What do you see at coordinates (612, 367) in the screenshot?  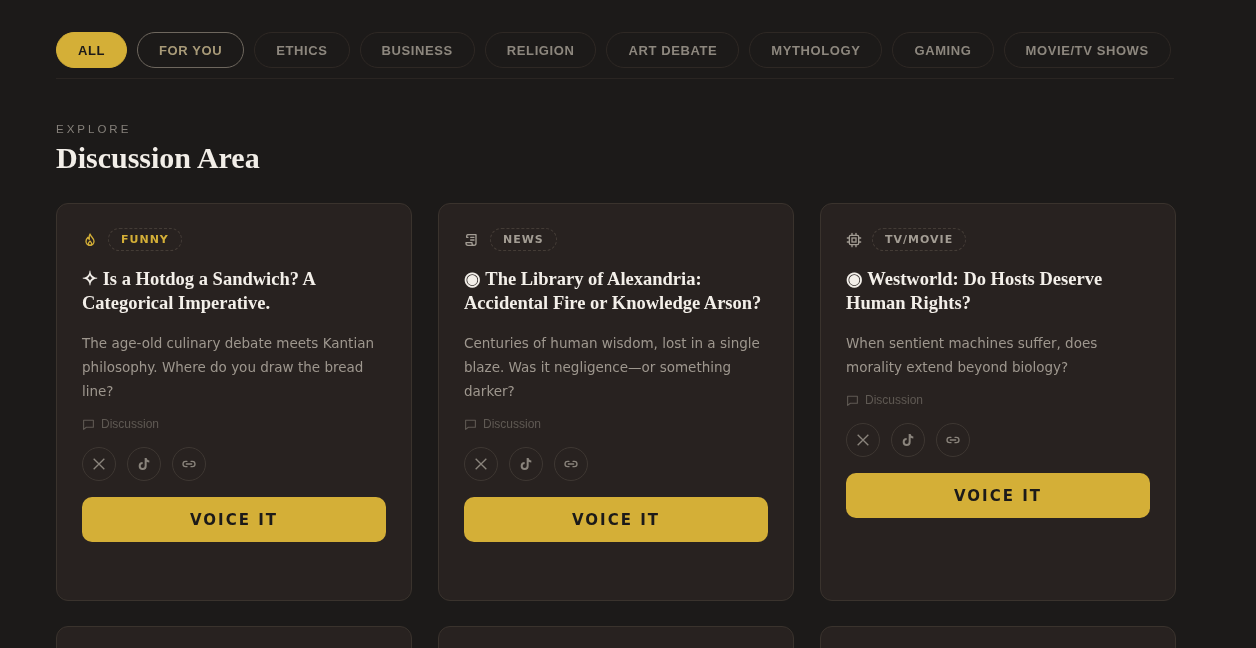 I see `card-description: Centuries of human wisdom, lost in a single blaze. Was it negligence—or something darker?` at bounding box center [612, 367].